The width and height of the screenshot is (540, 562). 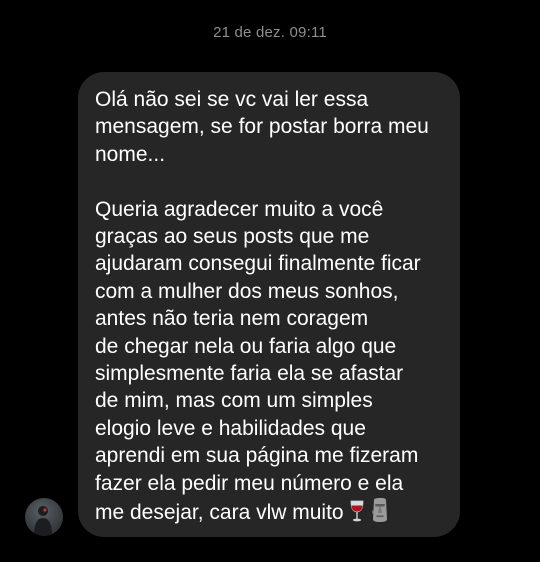 I want to click on wine-glass-icon, so click(x=357, y=511).